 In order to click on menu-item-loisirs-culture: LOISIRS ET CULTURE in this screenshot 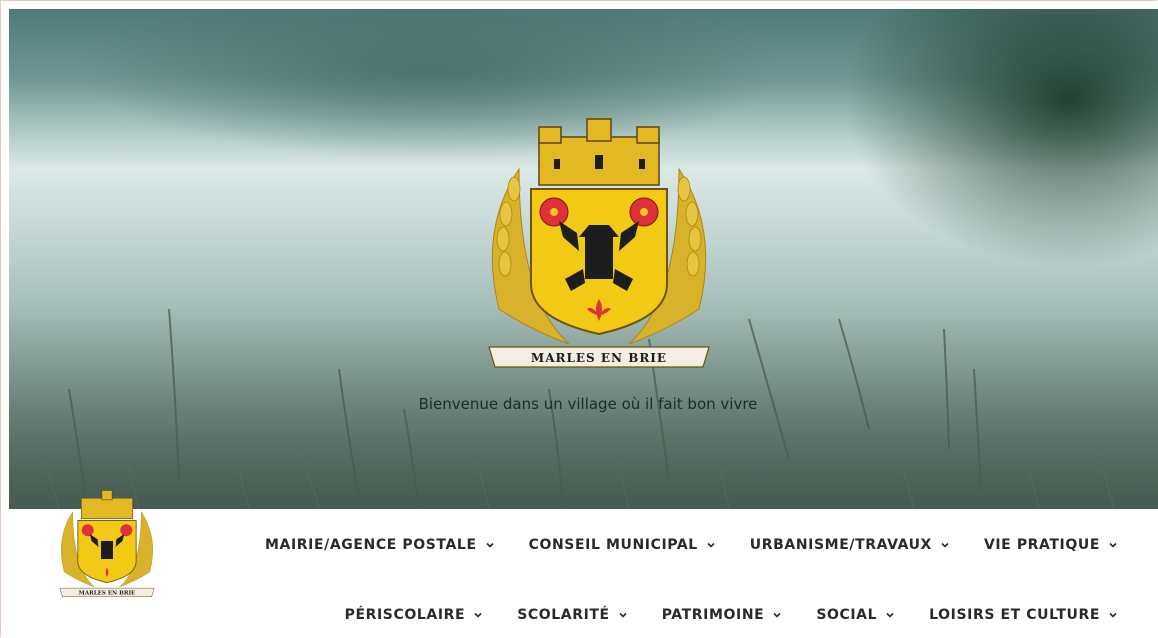, I will do `click(1023, 615)`.